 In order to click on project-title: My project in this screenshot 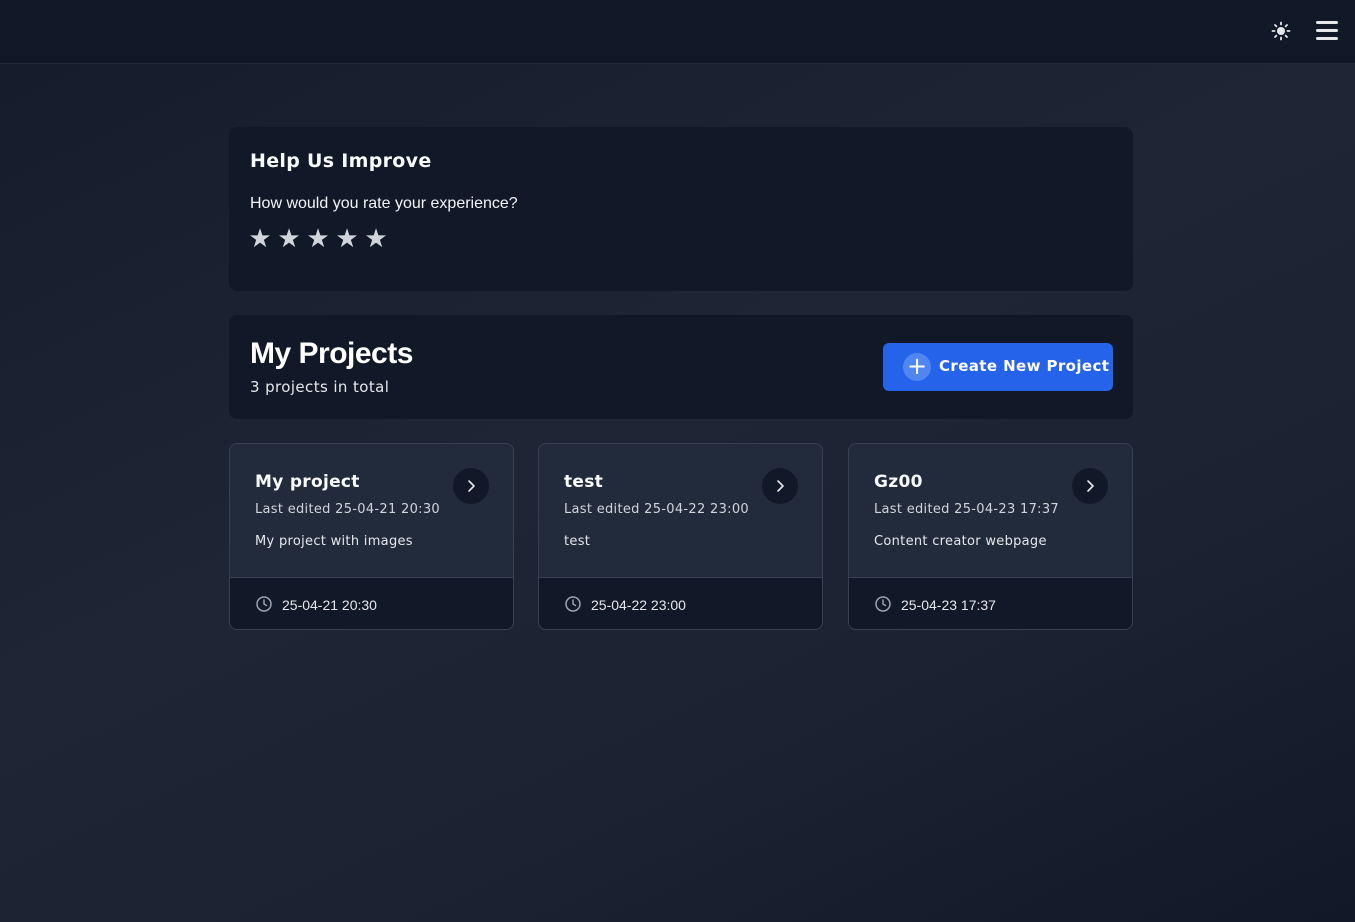, I will do `click(307, 482)`.